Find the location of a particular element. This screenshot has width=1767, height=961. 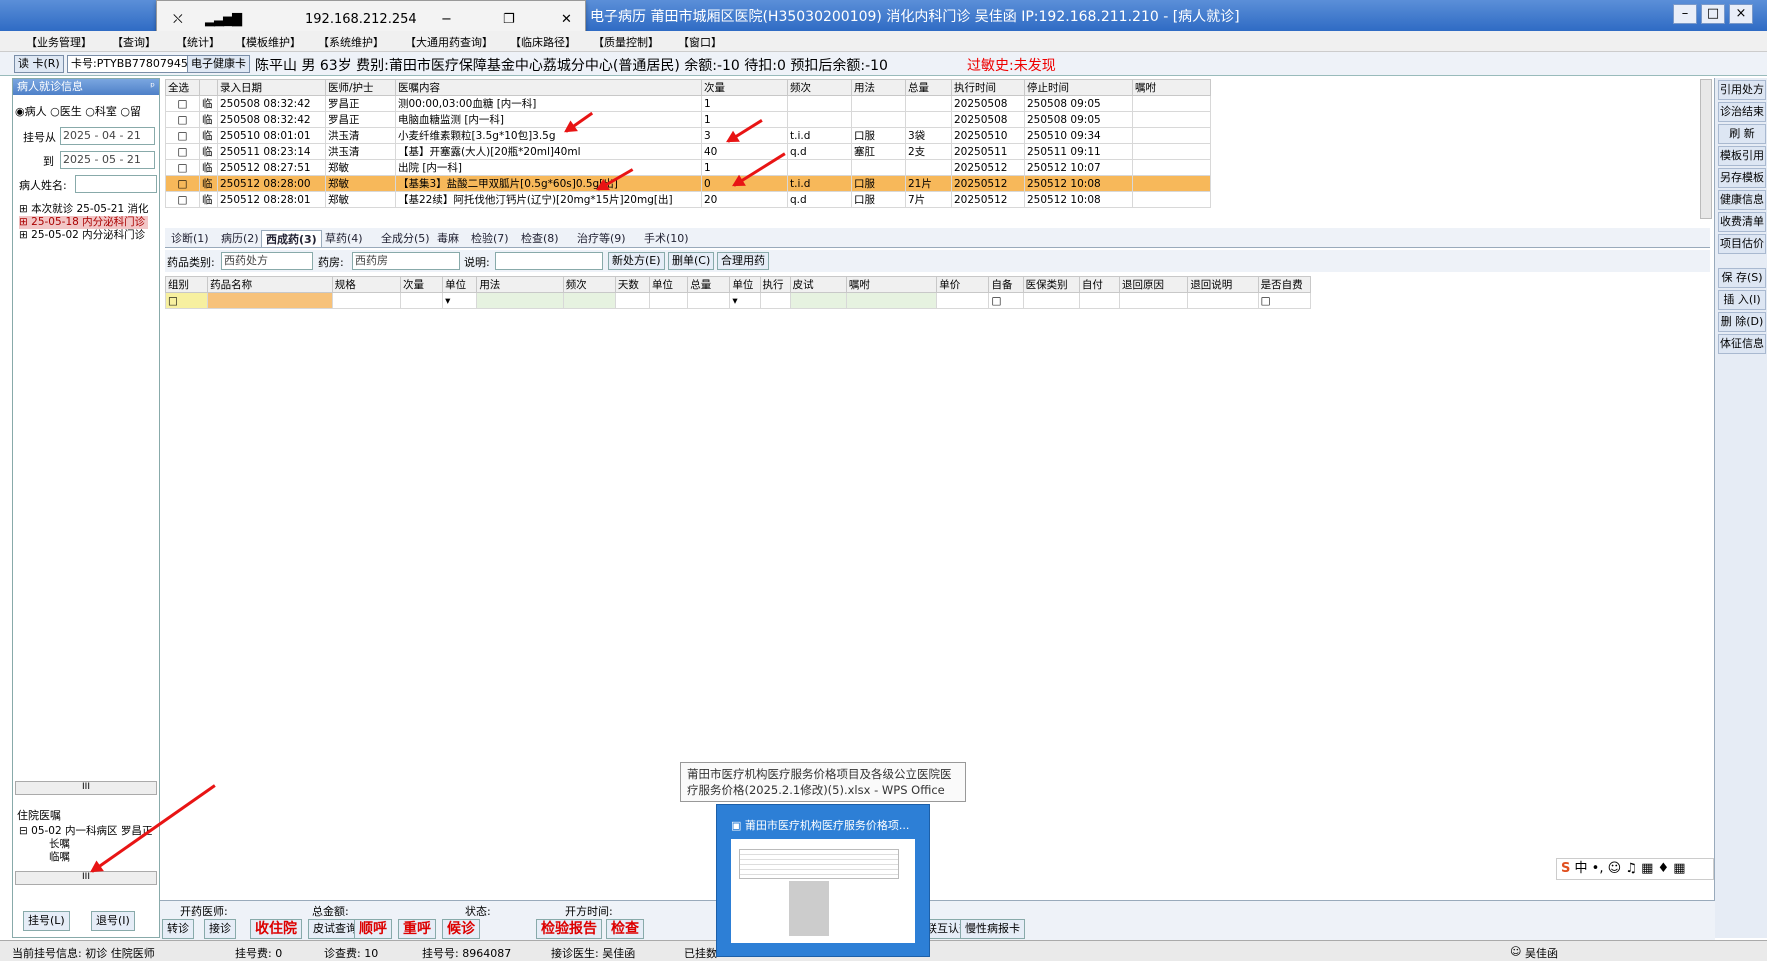

minimize-button: – is located at coordinates (1685, 14).